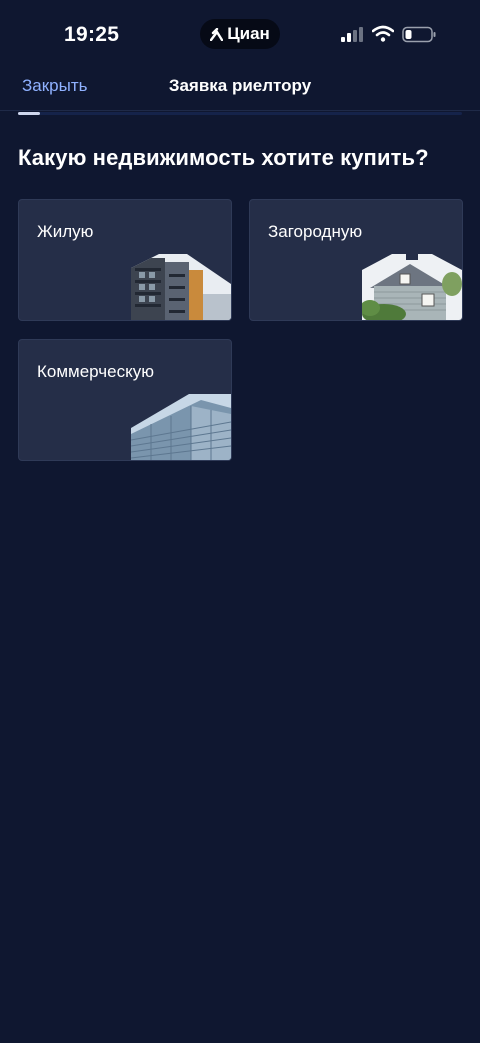  Describe the element at coordinates (95, 371) in the screenshot. I see `option-label: Коммерческую` at that location.